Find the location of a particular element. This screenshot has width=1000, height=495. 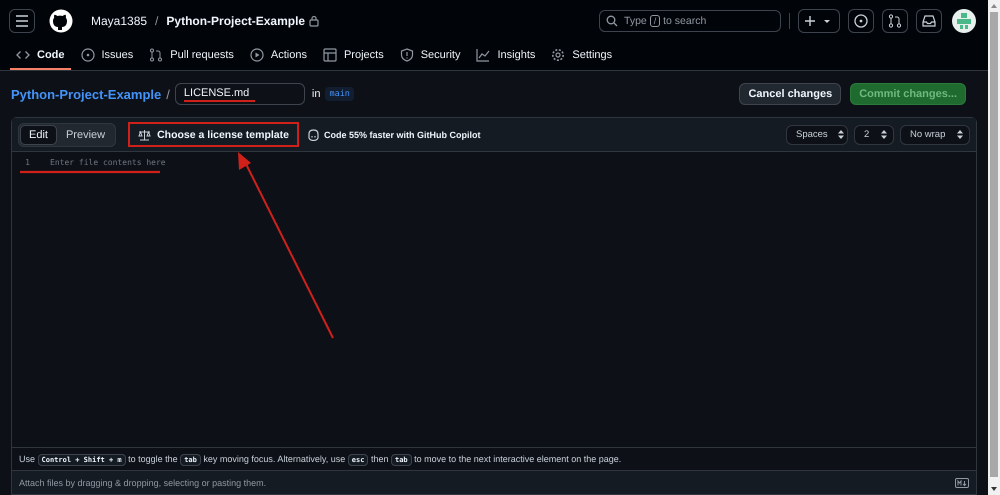

table-icon is located at coordinates (329, 55).